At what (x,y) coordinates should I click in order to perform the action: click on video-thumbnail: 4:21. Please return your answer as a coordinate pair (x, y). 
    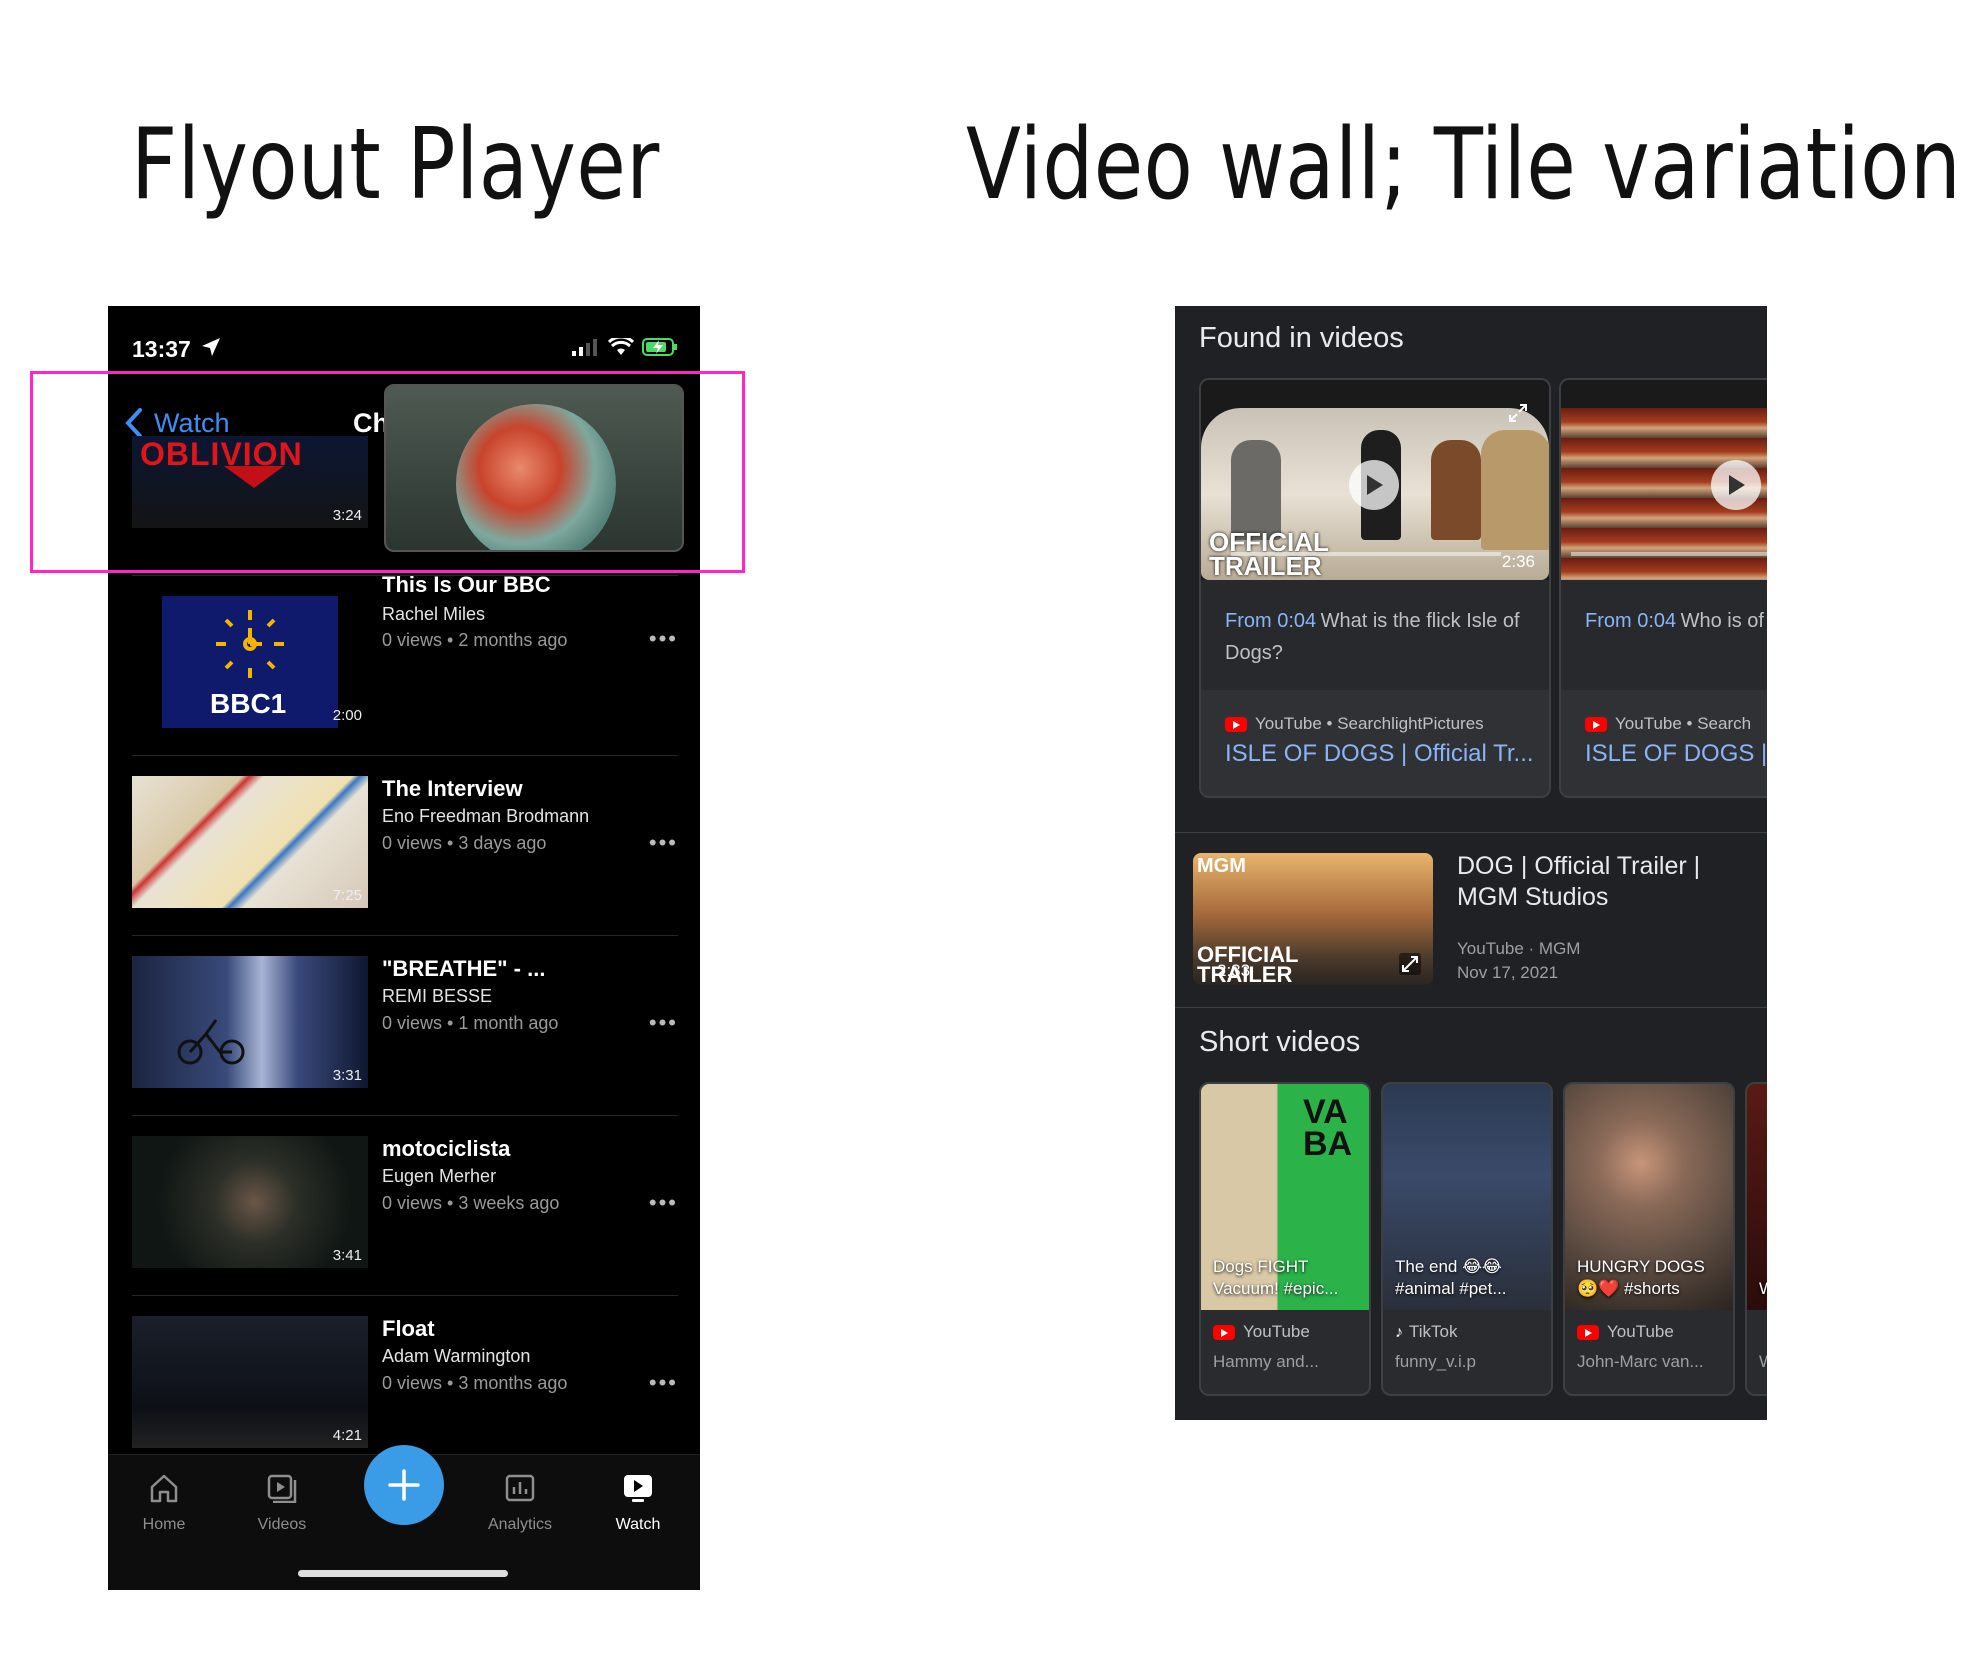
    Looking at the image, I should click on (250, 1382).